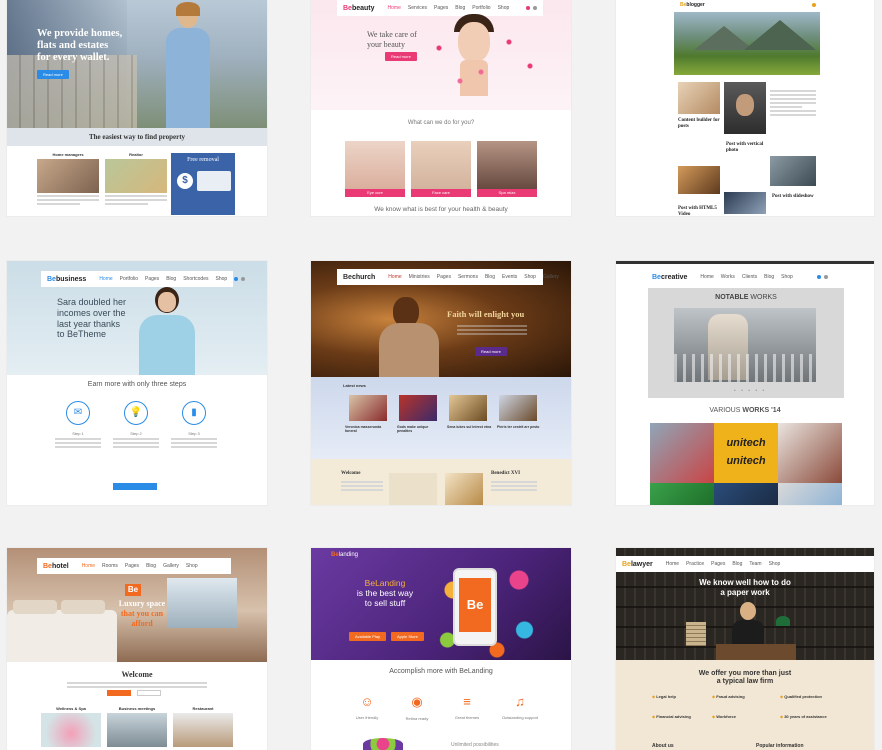 This screenshot has height=750, width=882. What do you see at coordinates (368, 429) in the screenshot?
I see `news-title: Veronica masserunda funeral` at bounding box center [368, 429].